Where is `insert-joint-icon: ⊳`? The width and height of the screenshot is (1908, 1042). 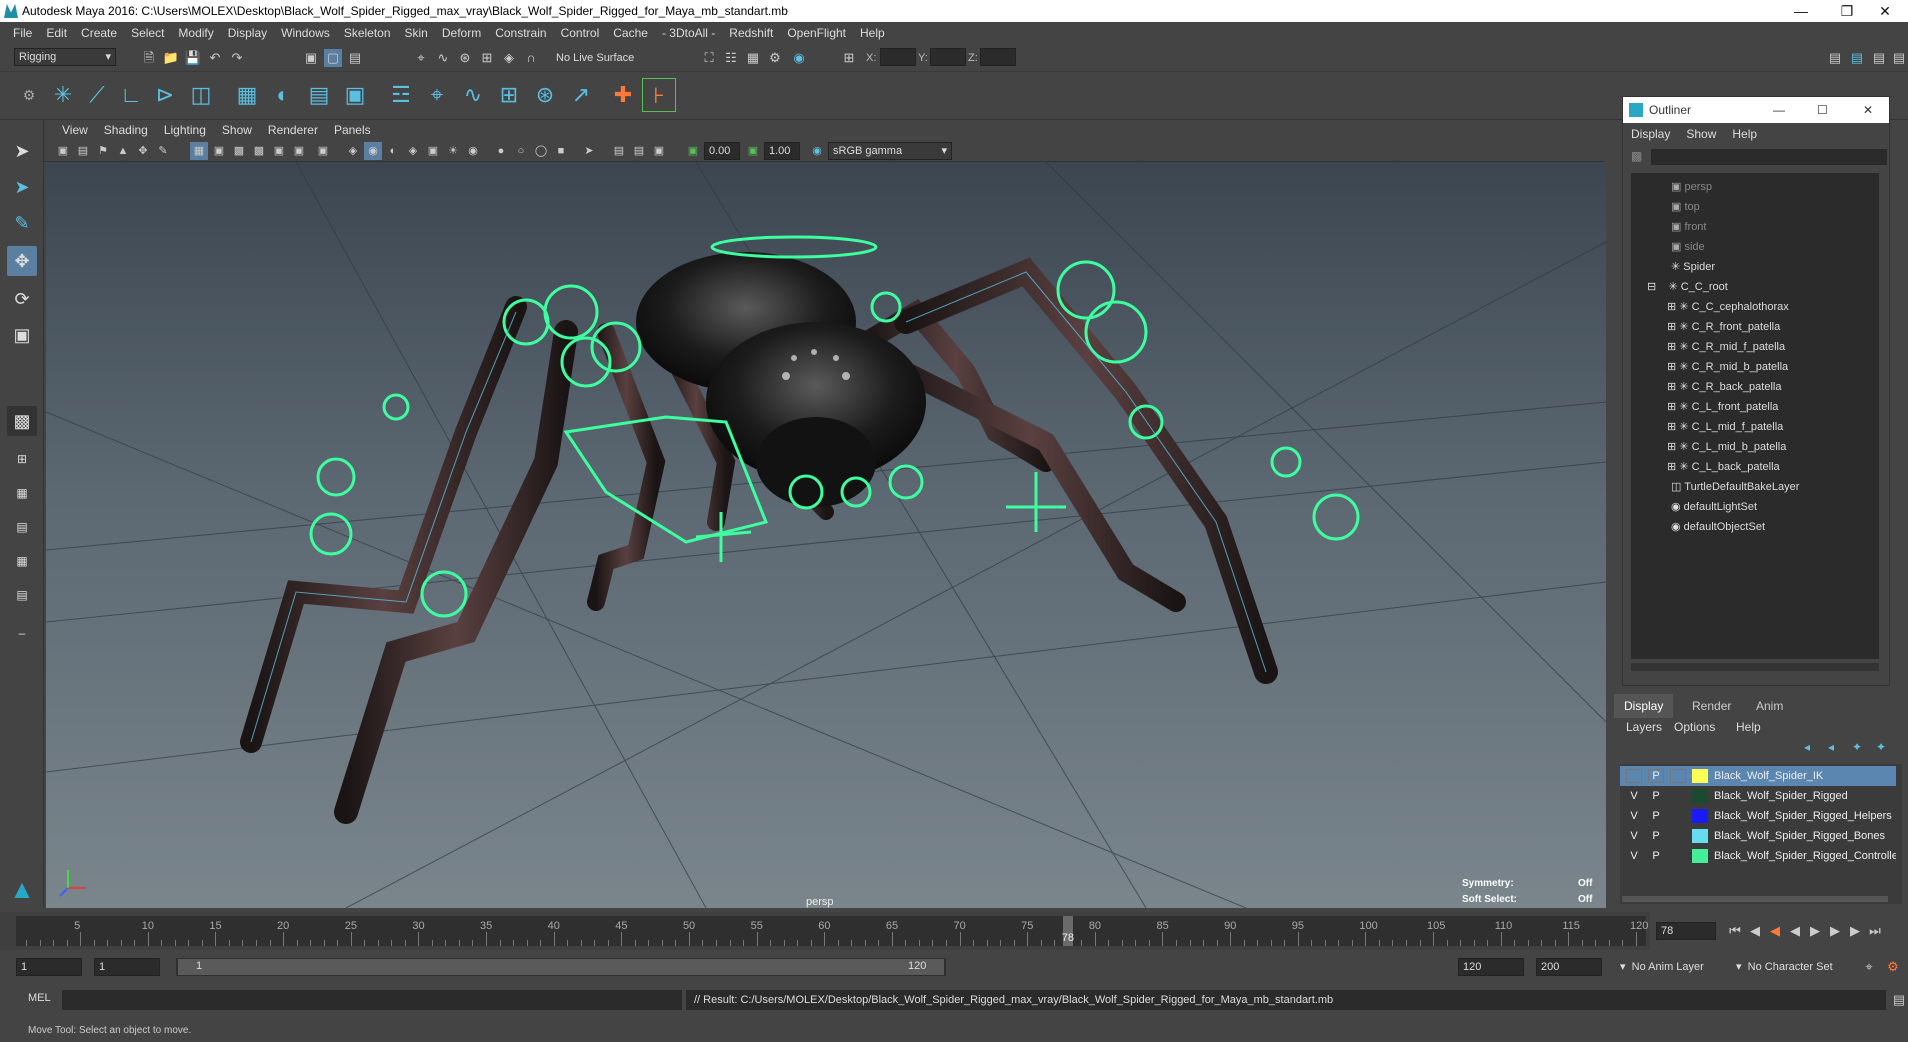
insert-joint-icon: ⊳ is located at coordinates (165, 95).